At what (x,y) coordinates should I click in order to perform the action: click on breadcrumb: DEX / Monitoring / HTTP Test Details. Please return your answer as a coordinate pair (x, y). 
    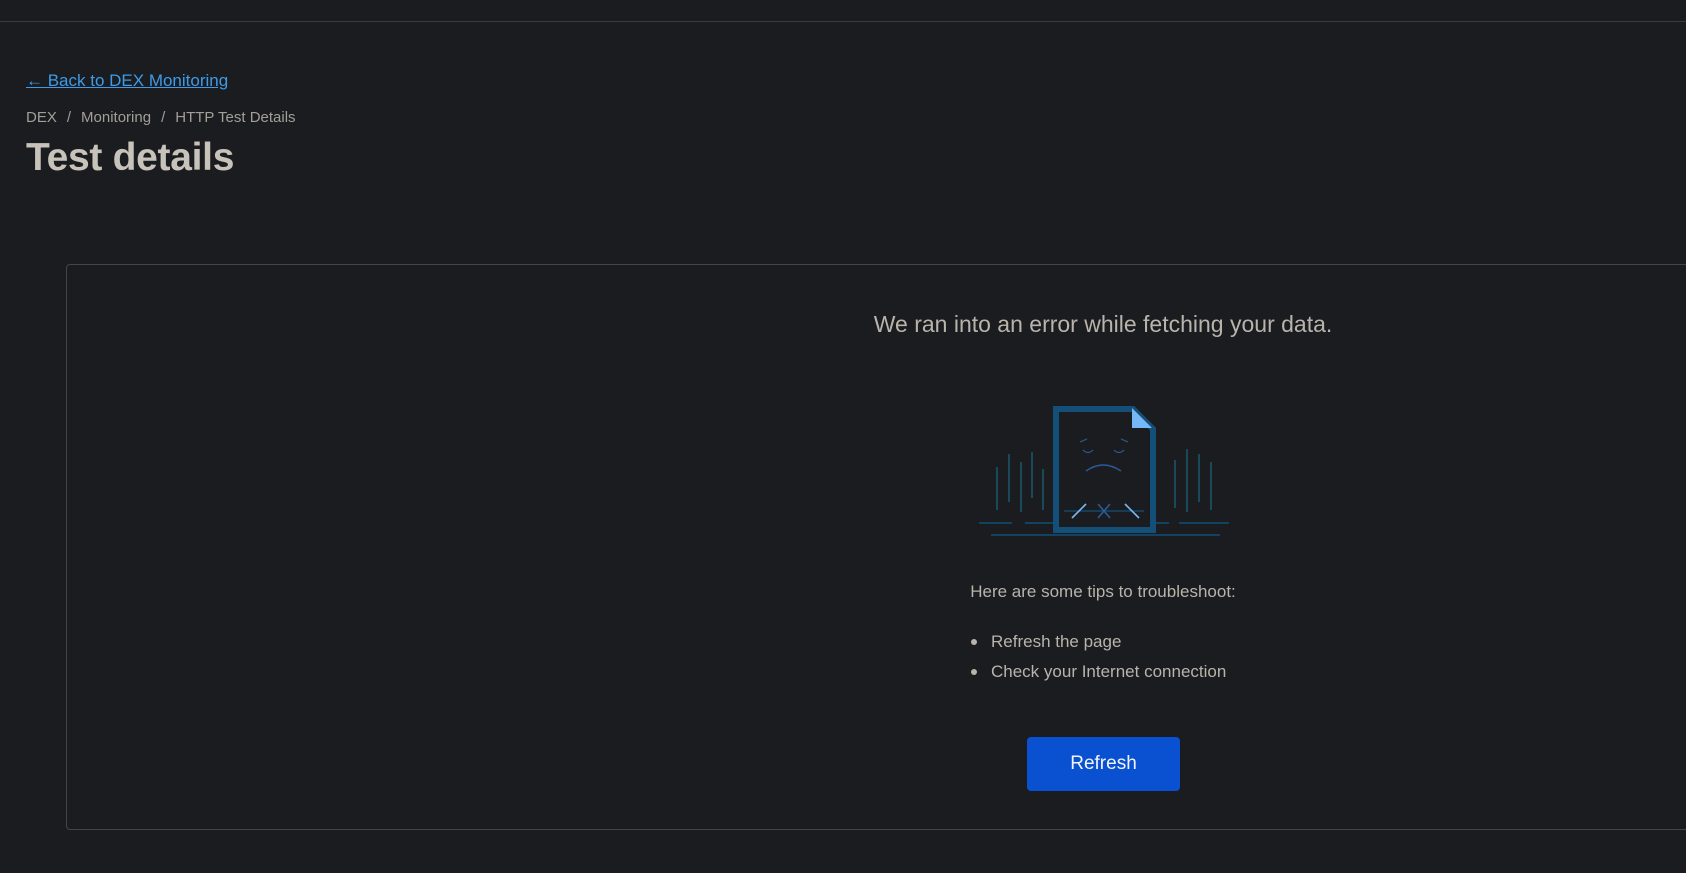
    Looking at the image, I should click on (161, 117).